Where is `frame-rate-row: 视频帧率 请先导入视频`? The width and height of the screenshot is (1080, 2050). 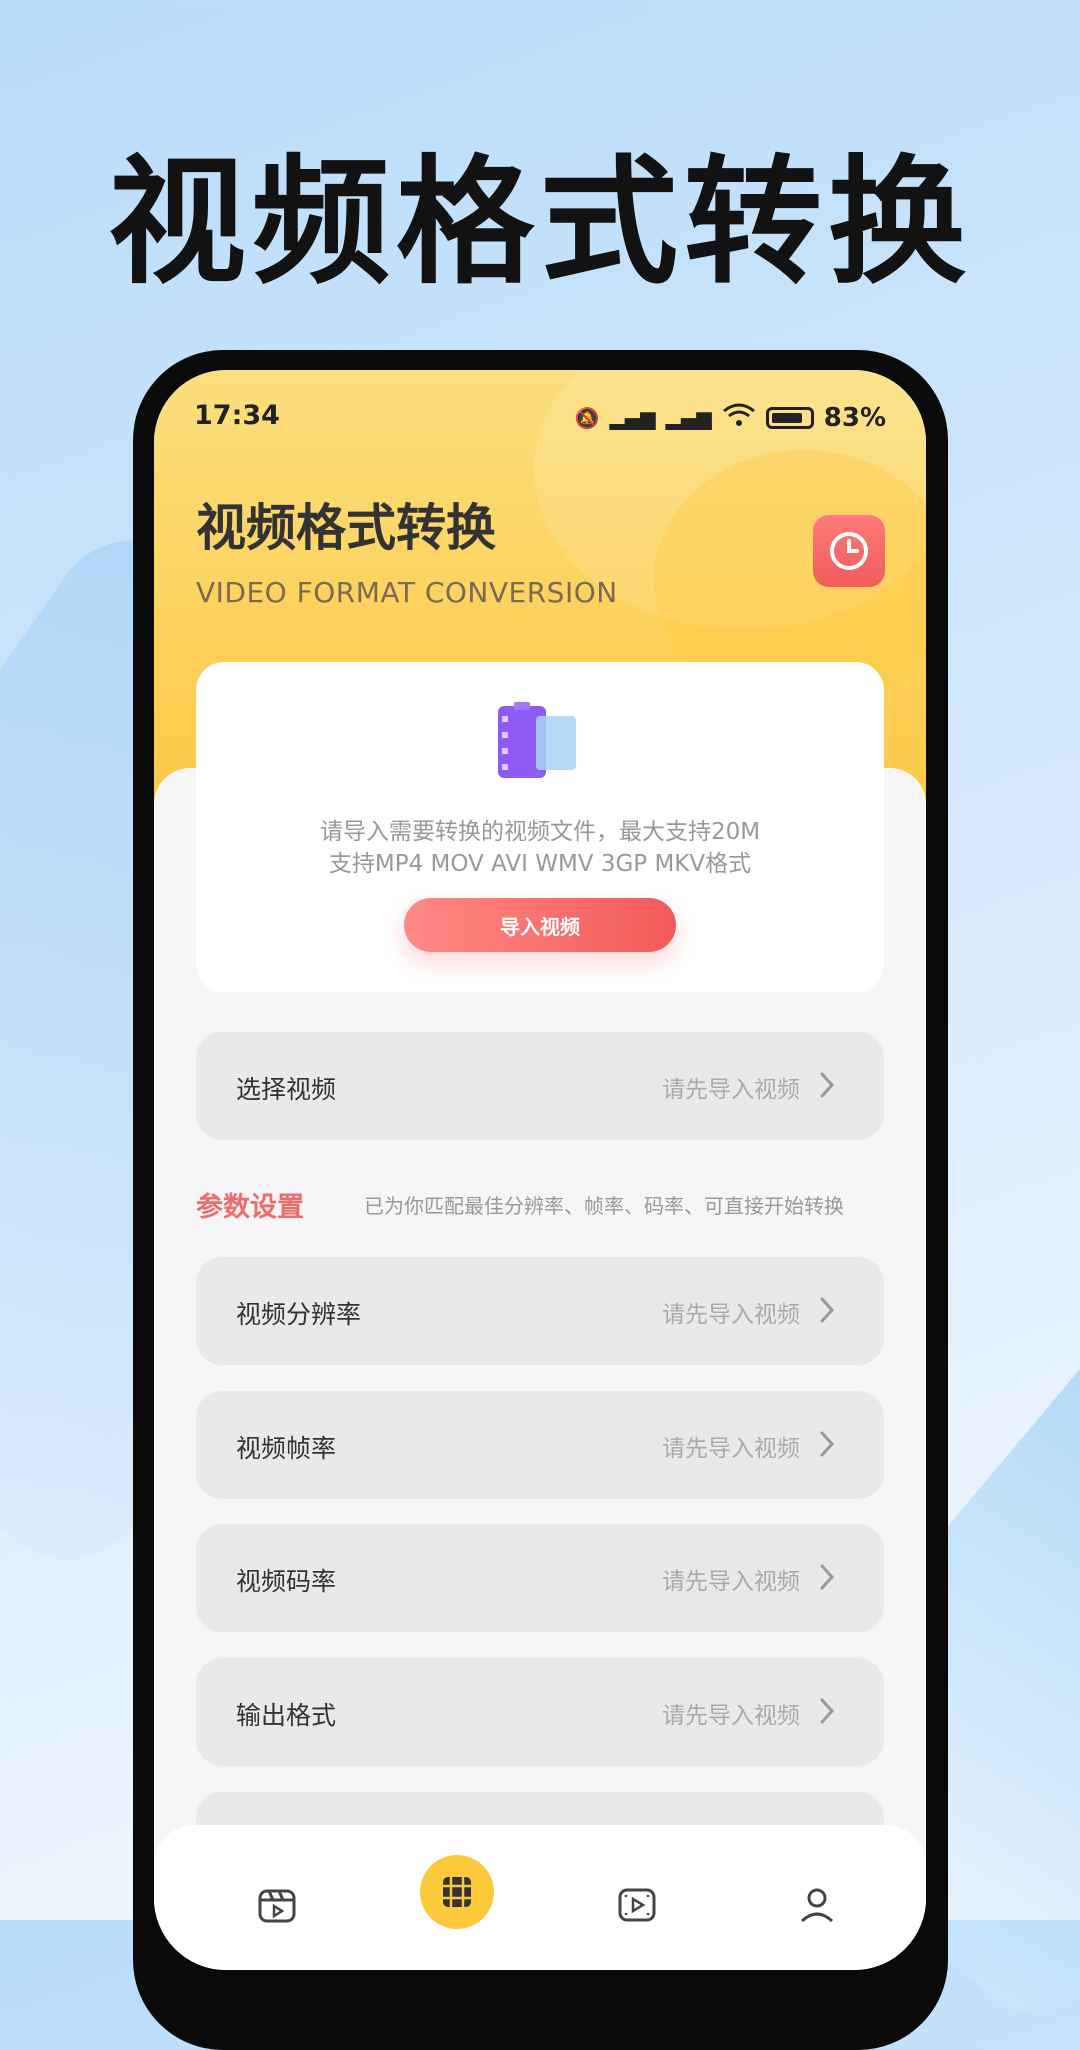
frame-rate-row: 视频帧率 请先导入视频 is located at coordinates (540, 1445).